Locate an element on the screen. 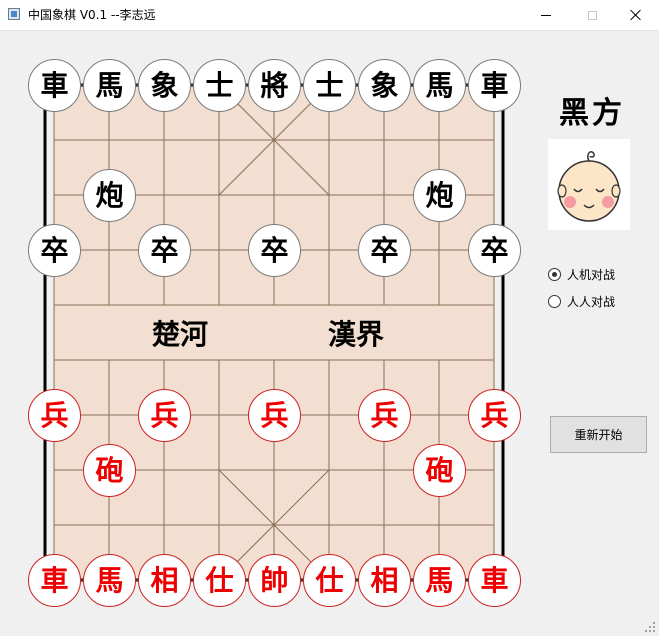 This screenshot has width=659, height=636. restart-button: 重新开始 is located at coordinates (598, 434).